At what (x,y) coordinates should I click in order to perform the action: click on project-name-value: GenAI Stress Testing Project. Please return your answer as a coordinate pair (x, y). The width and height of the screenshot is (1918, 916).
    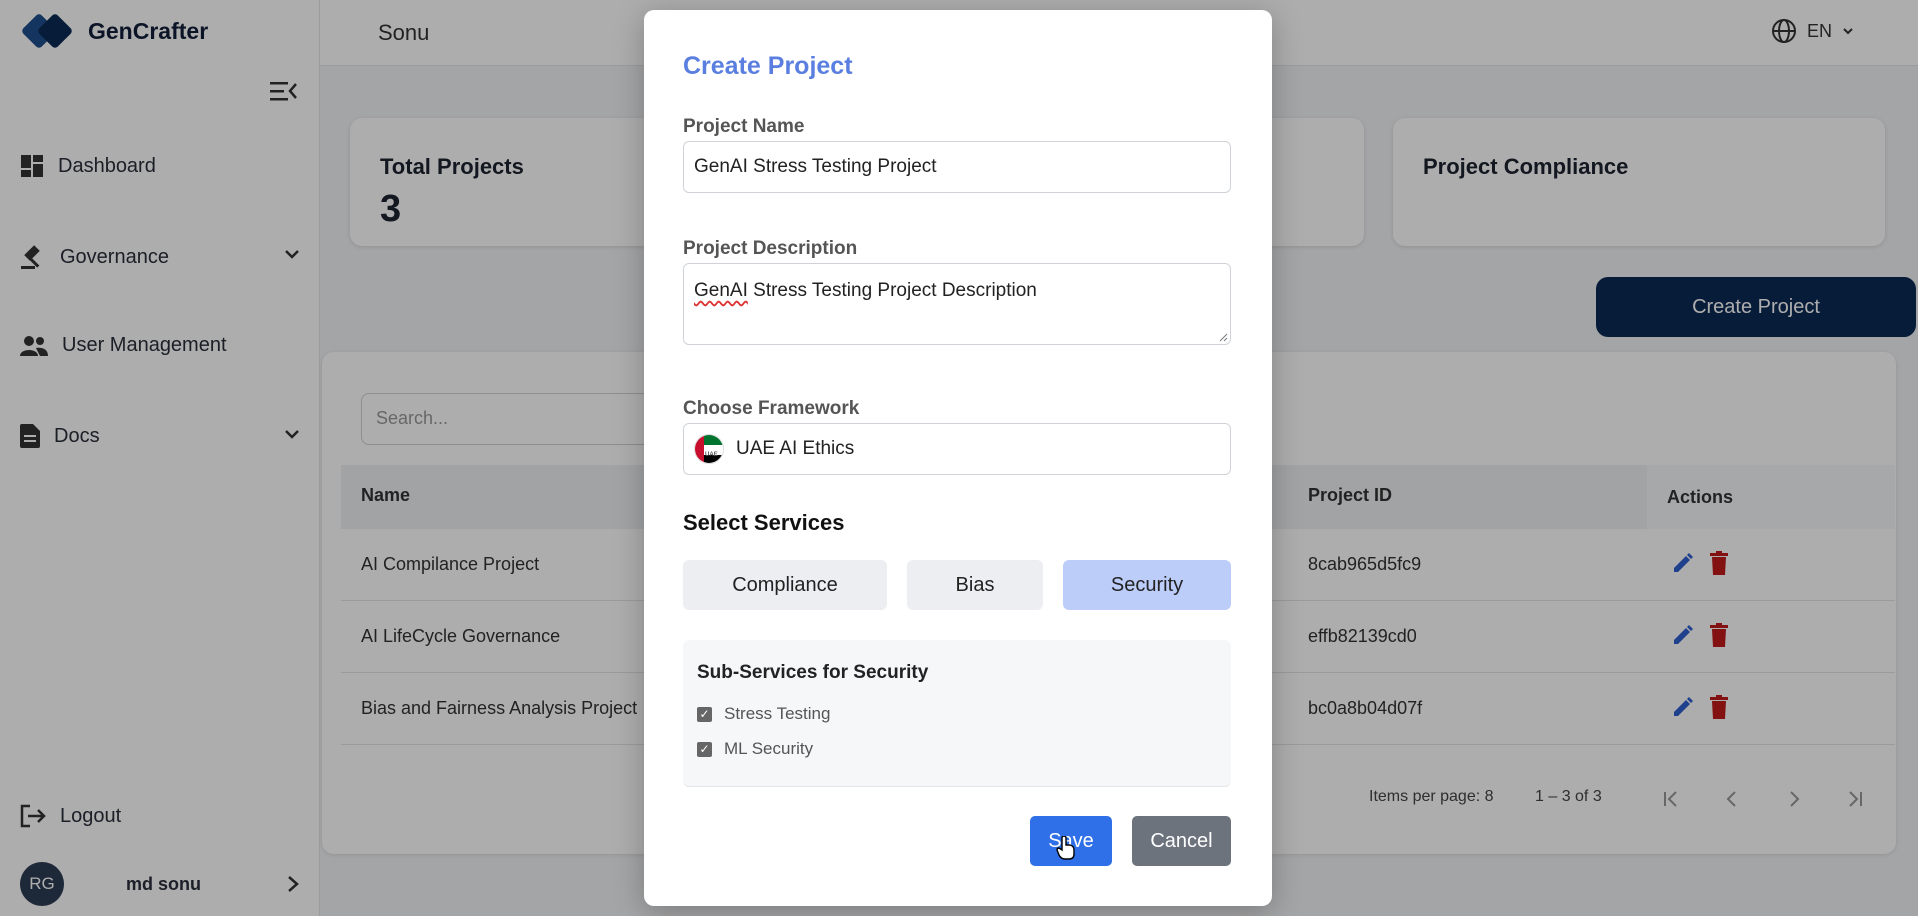
    Looking at the image, I should click on (815, 166).